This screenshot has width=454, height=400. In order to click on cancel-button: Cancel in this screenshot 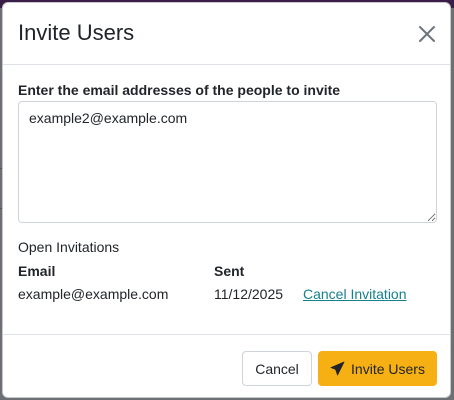, I will do `click(277, 368)`.